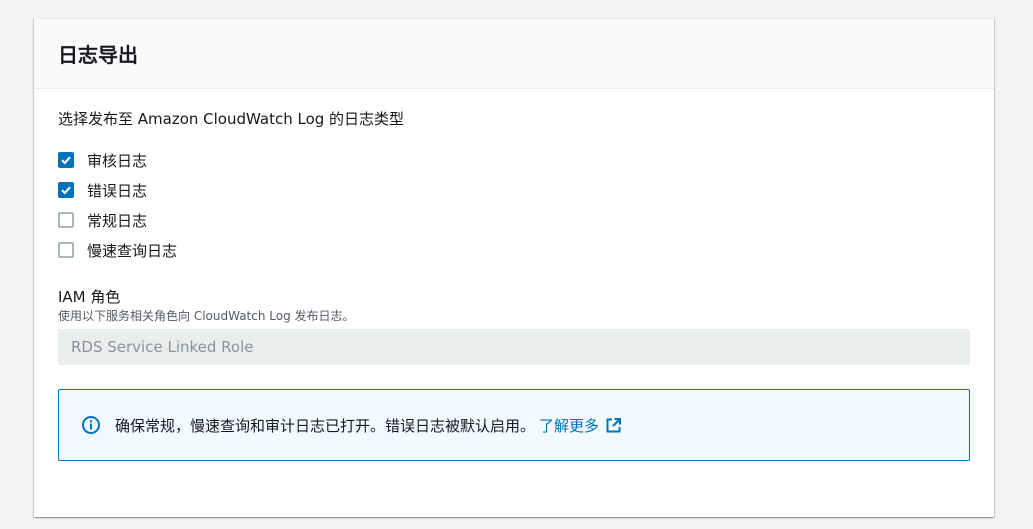 The height and width of the screenshot is (529, 1033). Describe the element at coordinates (569, 426) in the screenshot. I see `learn-more-label: 了解更多` at that location.